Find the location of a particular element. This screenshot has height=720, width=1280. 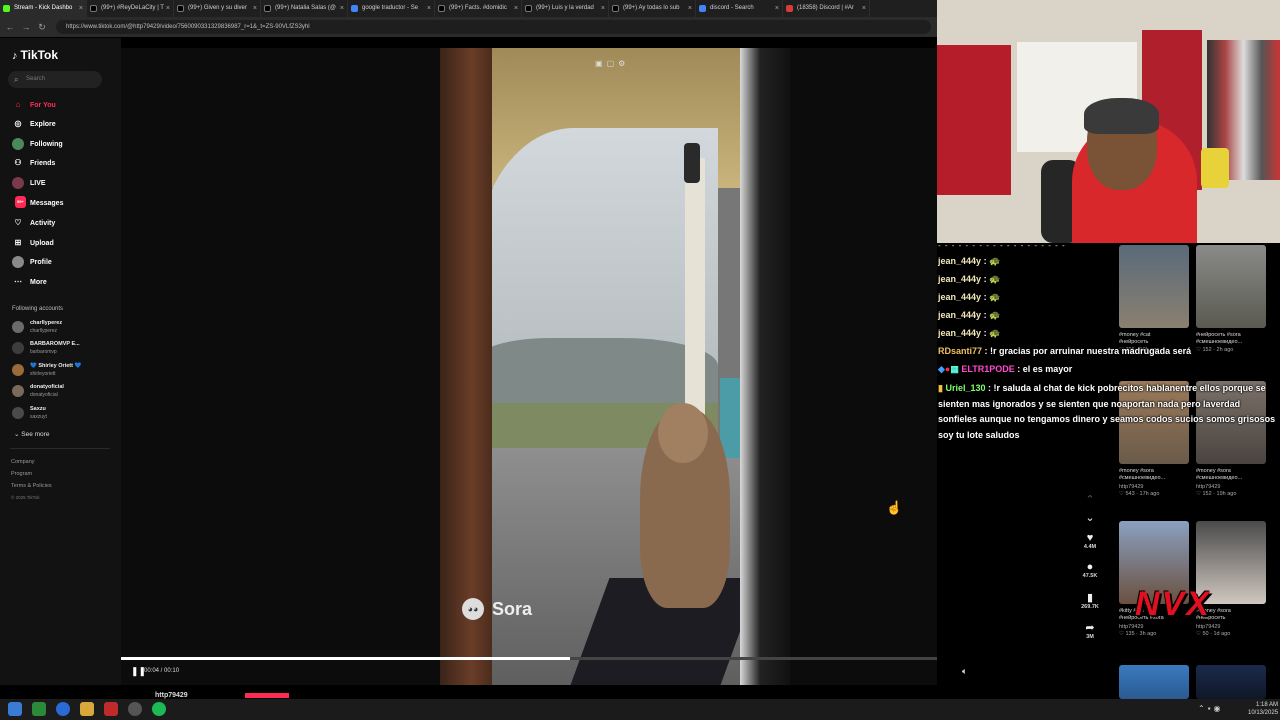

nav-friends: ⚇ Friends is located at coordinates (62, 163).